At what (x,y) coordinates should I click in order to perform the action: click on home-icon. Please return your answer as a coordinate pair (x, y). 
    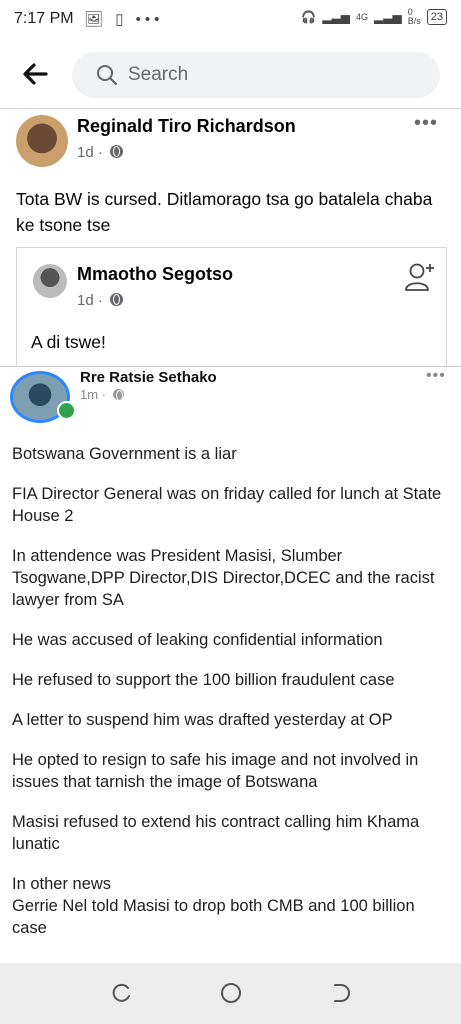
    Looking at the image, I should click on (231, 993).